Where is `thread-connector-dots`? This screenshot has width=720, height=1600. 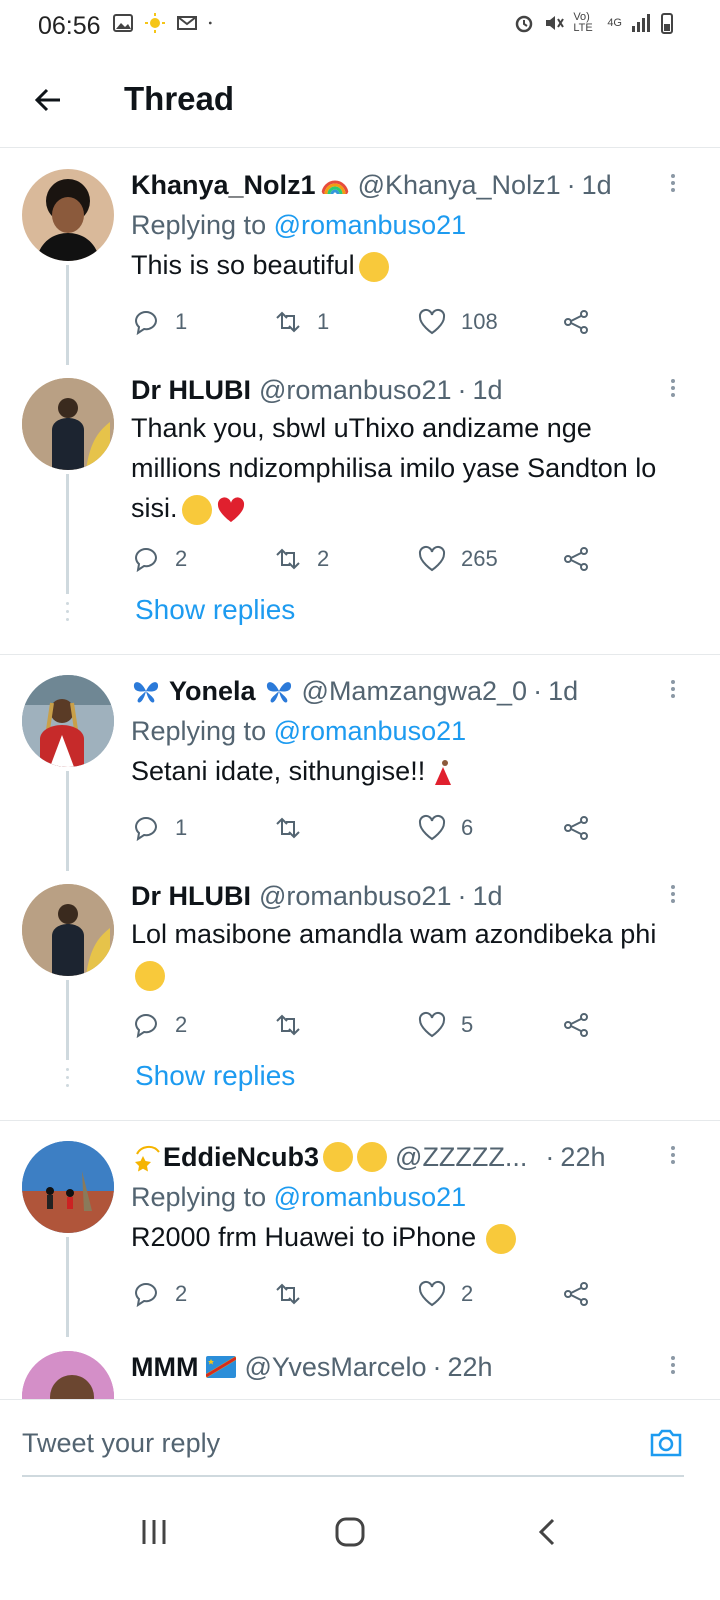 thread-connector-dots is located at coordinates (67, 614).